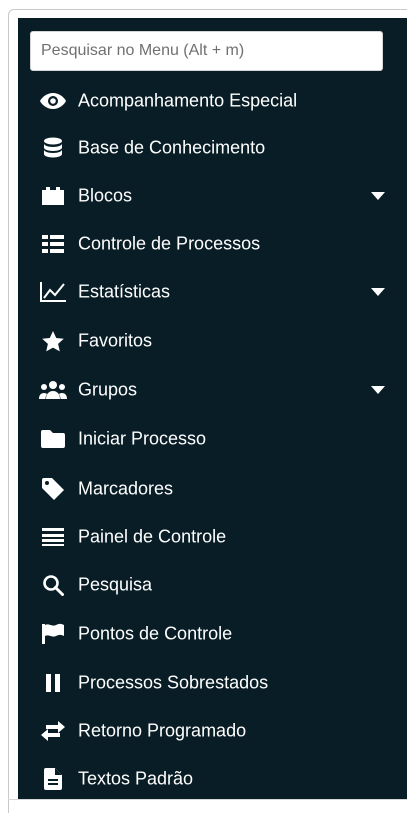  What do you see at coordinates (212, 439) in the screenshot?
I see `menu-item-iniciar-processo: Iniciar Processo` at bounding box center [212, 439].